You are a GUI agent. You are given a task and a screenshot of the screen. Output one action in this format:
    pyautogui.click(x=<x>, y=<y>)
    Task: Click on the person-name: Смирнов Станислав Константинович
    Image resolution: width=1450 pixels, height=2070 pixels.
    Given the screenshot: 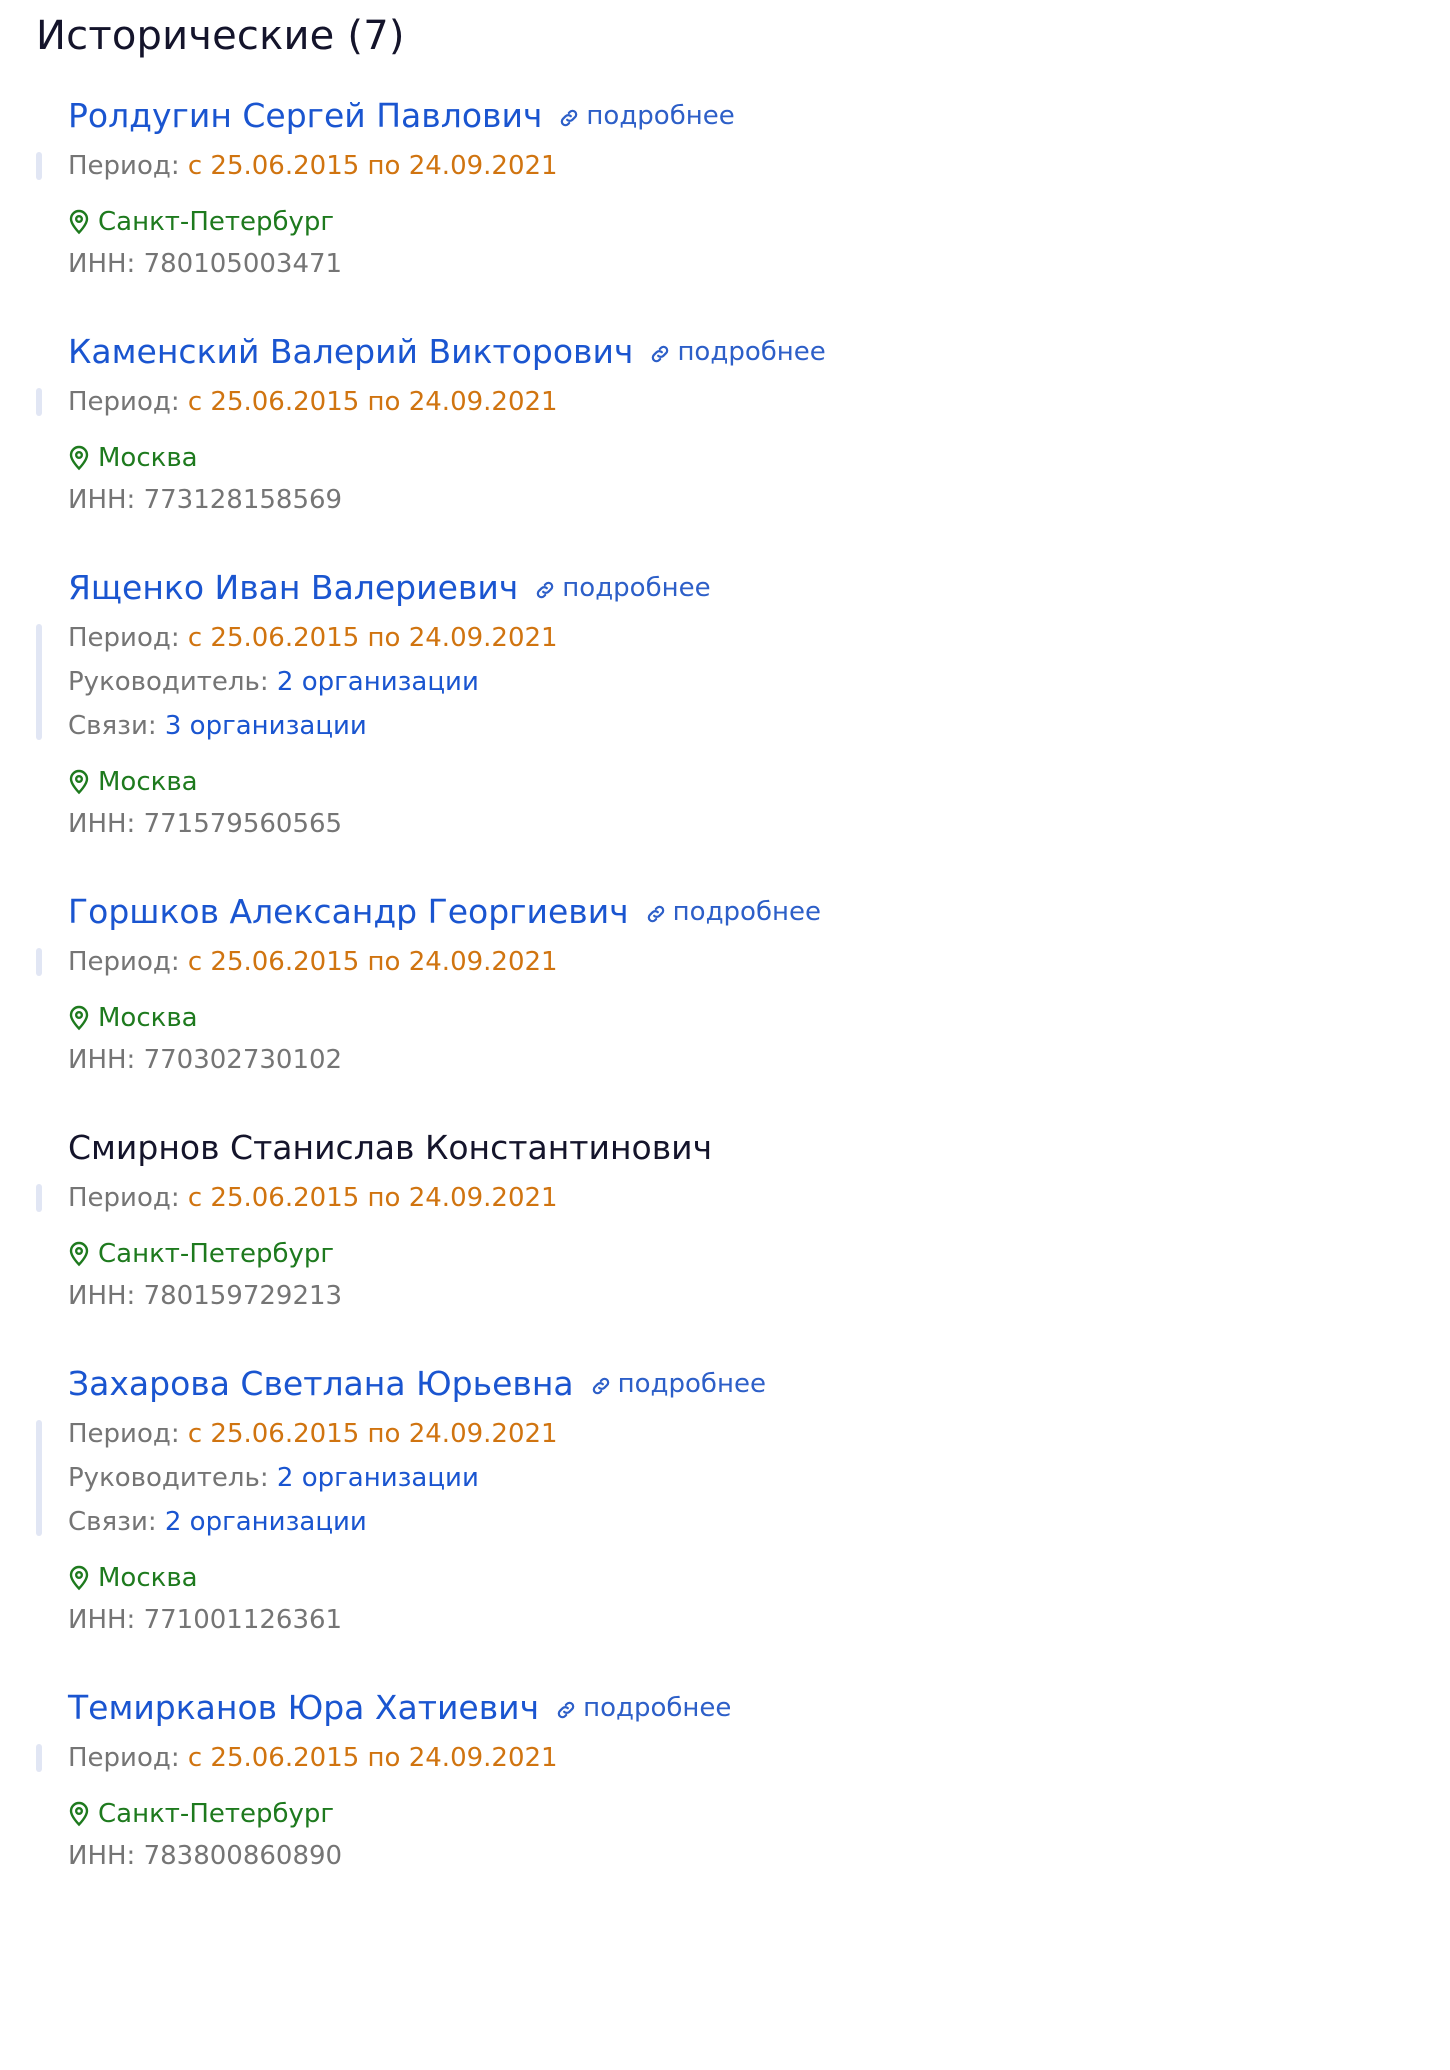 What is the action you would take?
    pyautogui.click(x=390, y=1147)
    